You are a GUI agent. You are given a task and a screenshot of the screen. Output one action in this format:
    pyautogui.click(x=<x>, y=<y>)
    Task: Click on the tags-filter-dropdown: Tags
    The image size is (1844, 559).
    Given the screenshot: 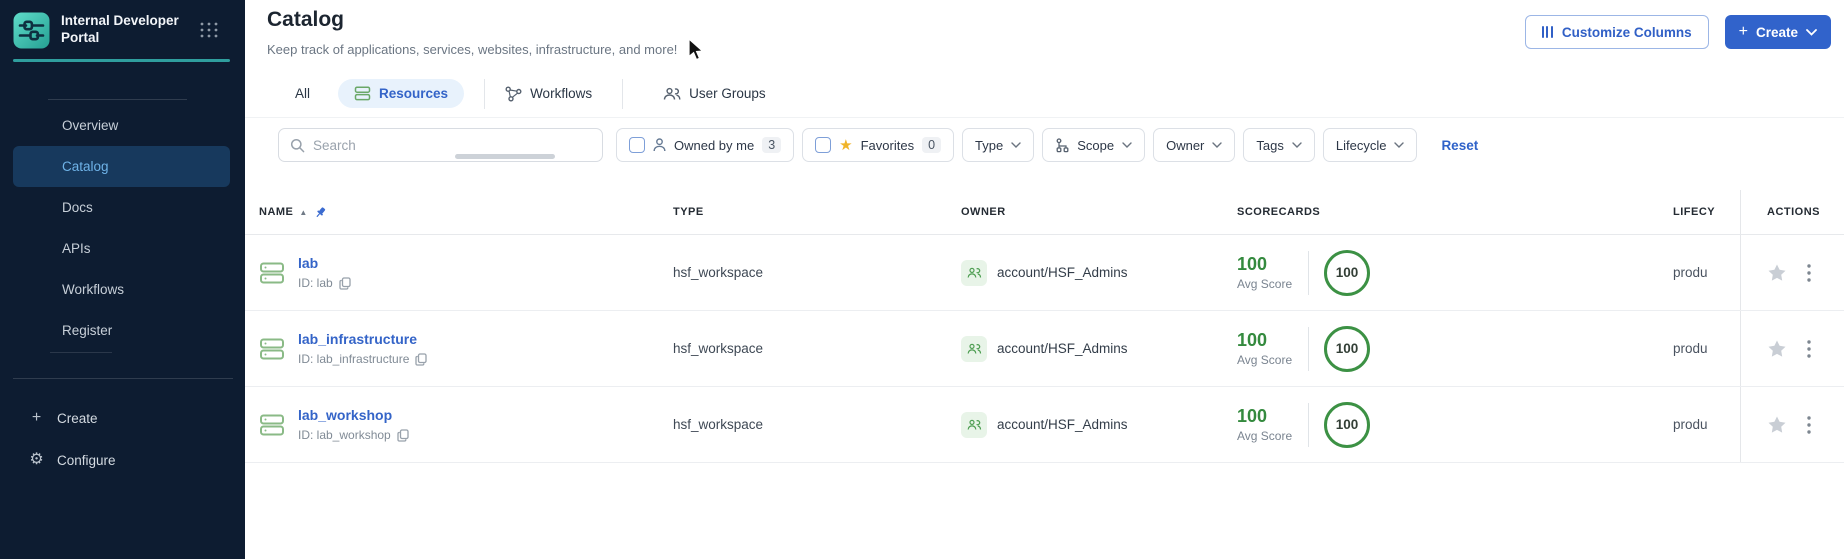 What is the action you would take?
    pyautogui.click(x=1279, y=145)
    